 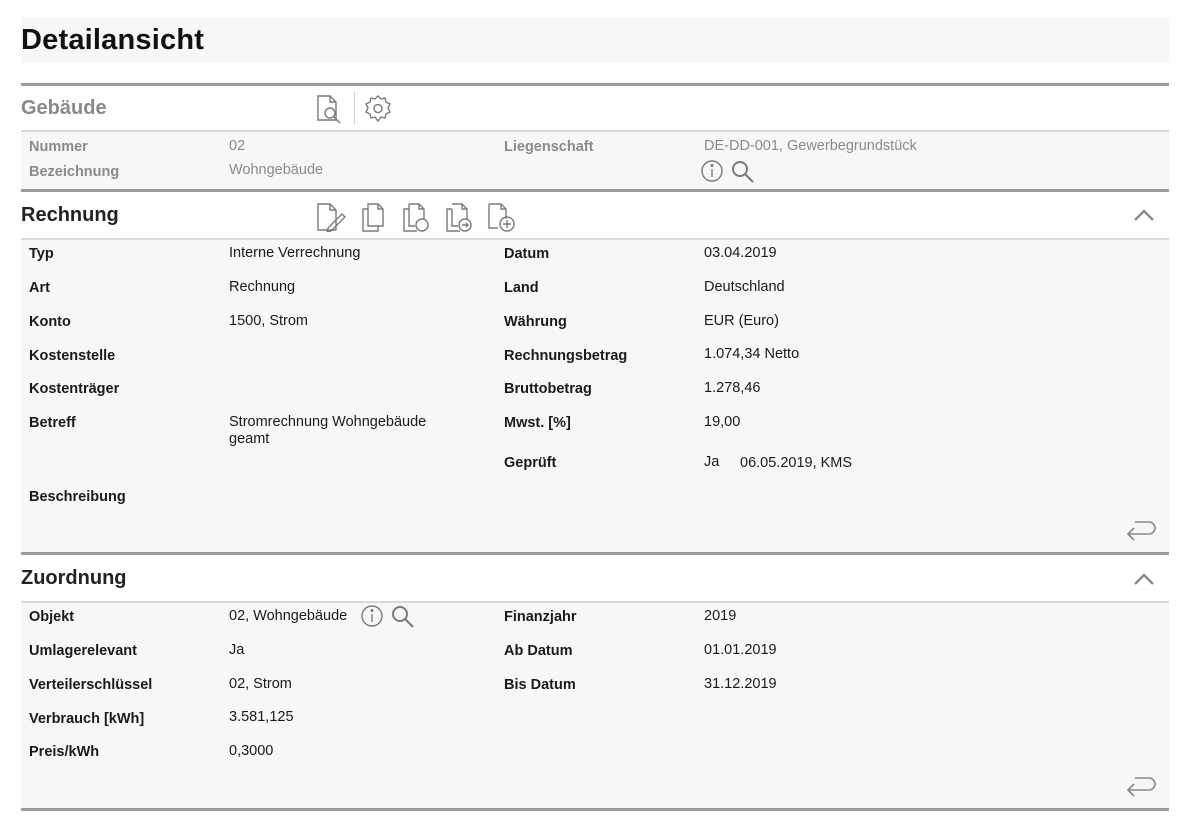 What do you see at coordinates (548, 389) in the screenshot?
I see `bruttobetrag-label: Bruttobetrag` at bounding box center [548, 389].